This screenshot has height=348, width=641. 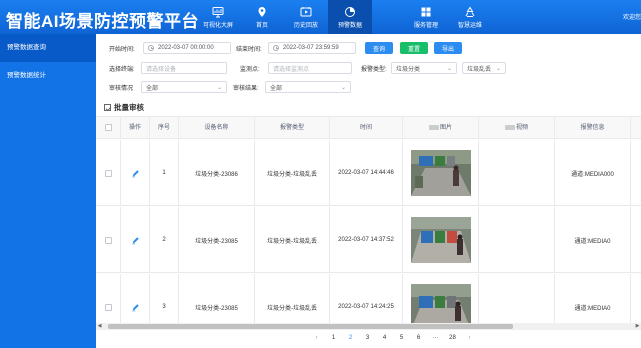 I want to click on page-4: 4, so click(x=384, y=338).